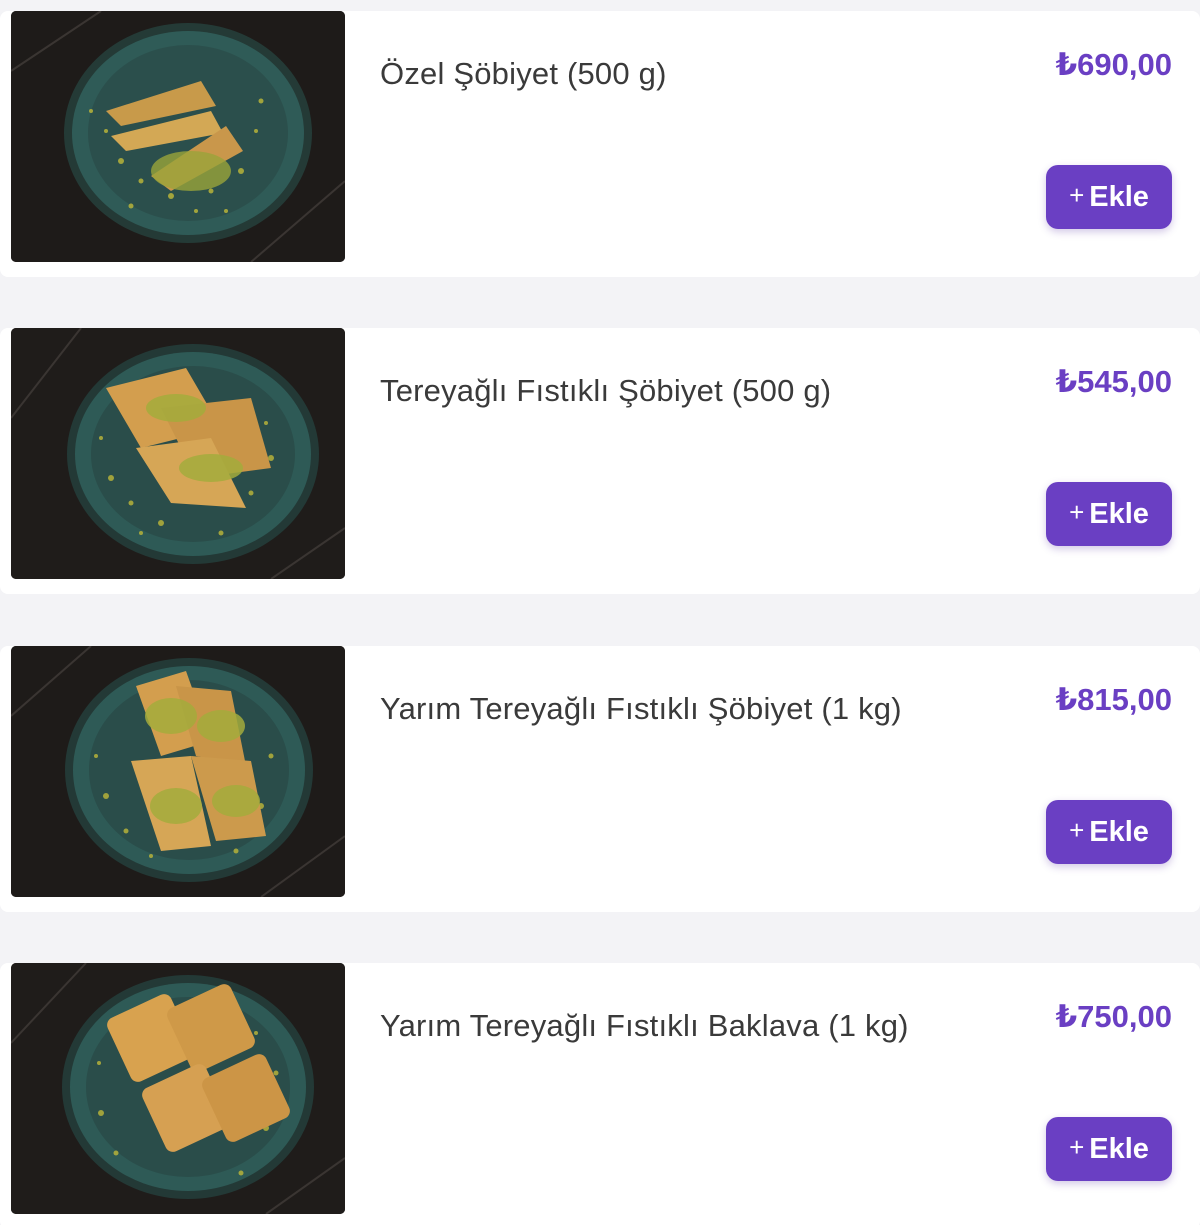 The image size is (1200, 1225). What do you see at coordinates (641, 708) in the screenshot?
I see `product-name: Yarım Tereyağlı Fıstıklı Şöbiyet (1 kg)` at bounding box center [641, 708].